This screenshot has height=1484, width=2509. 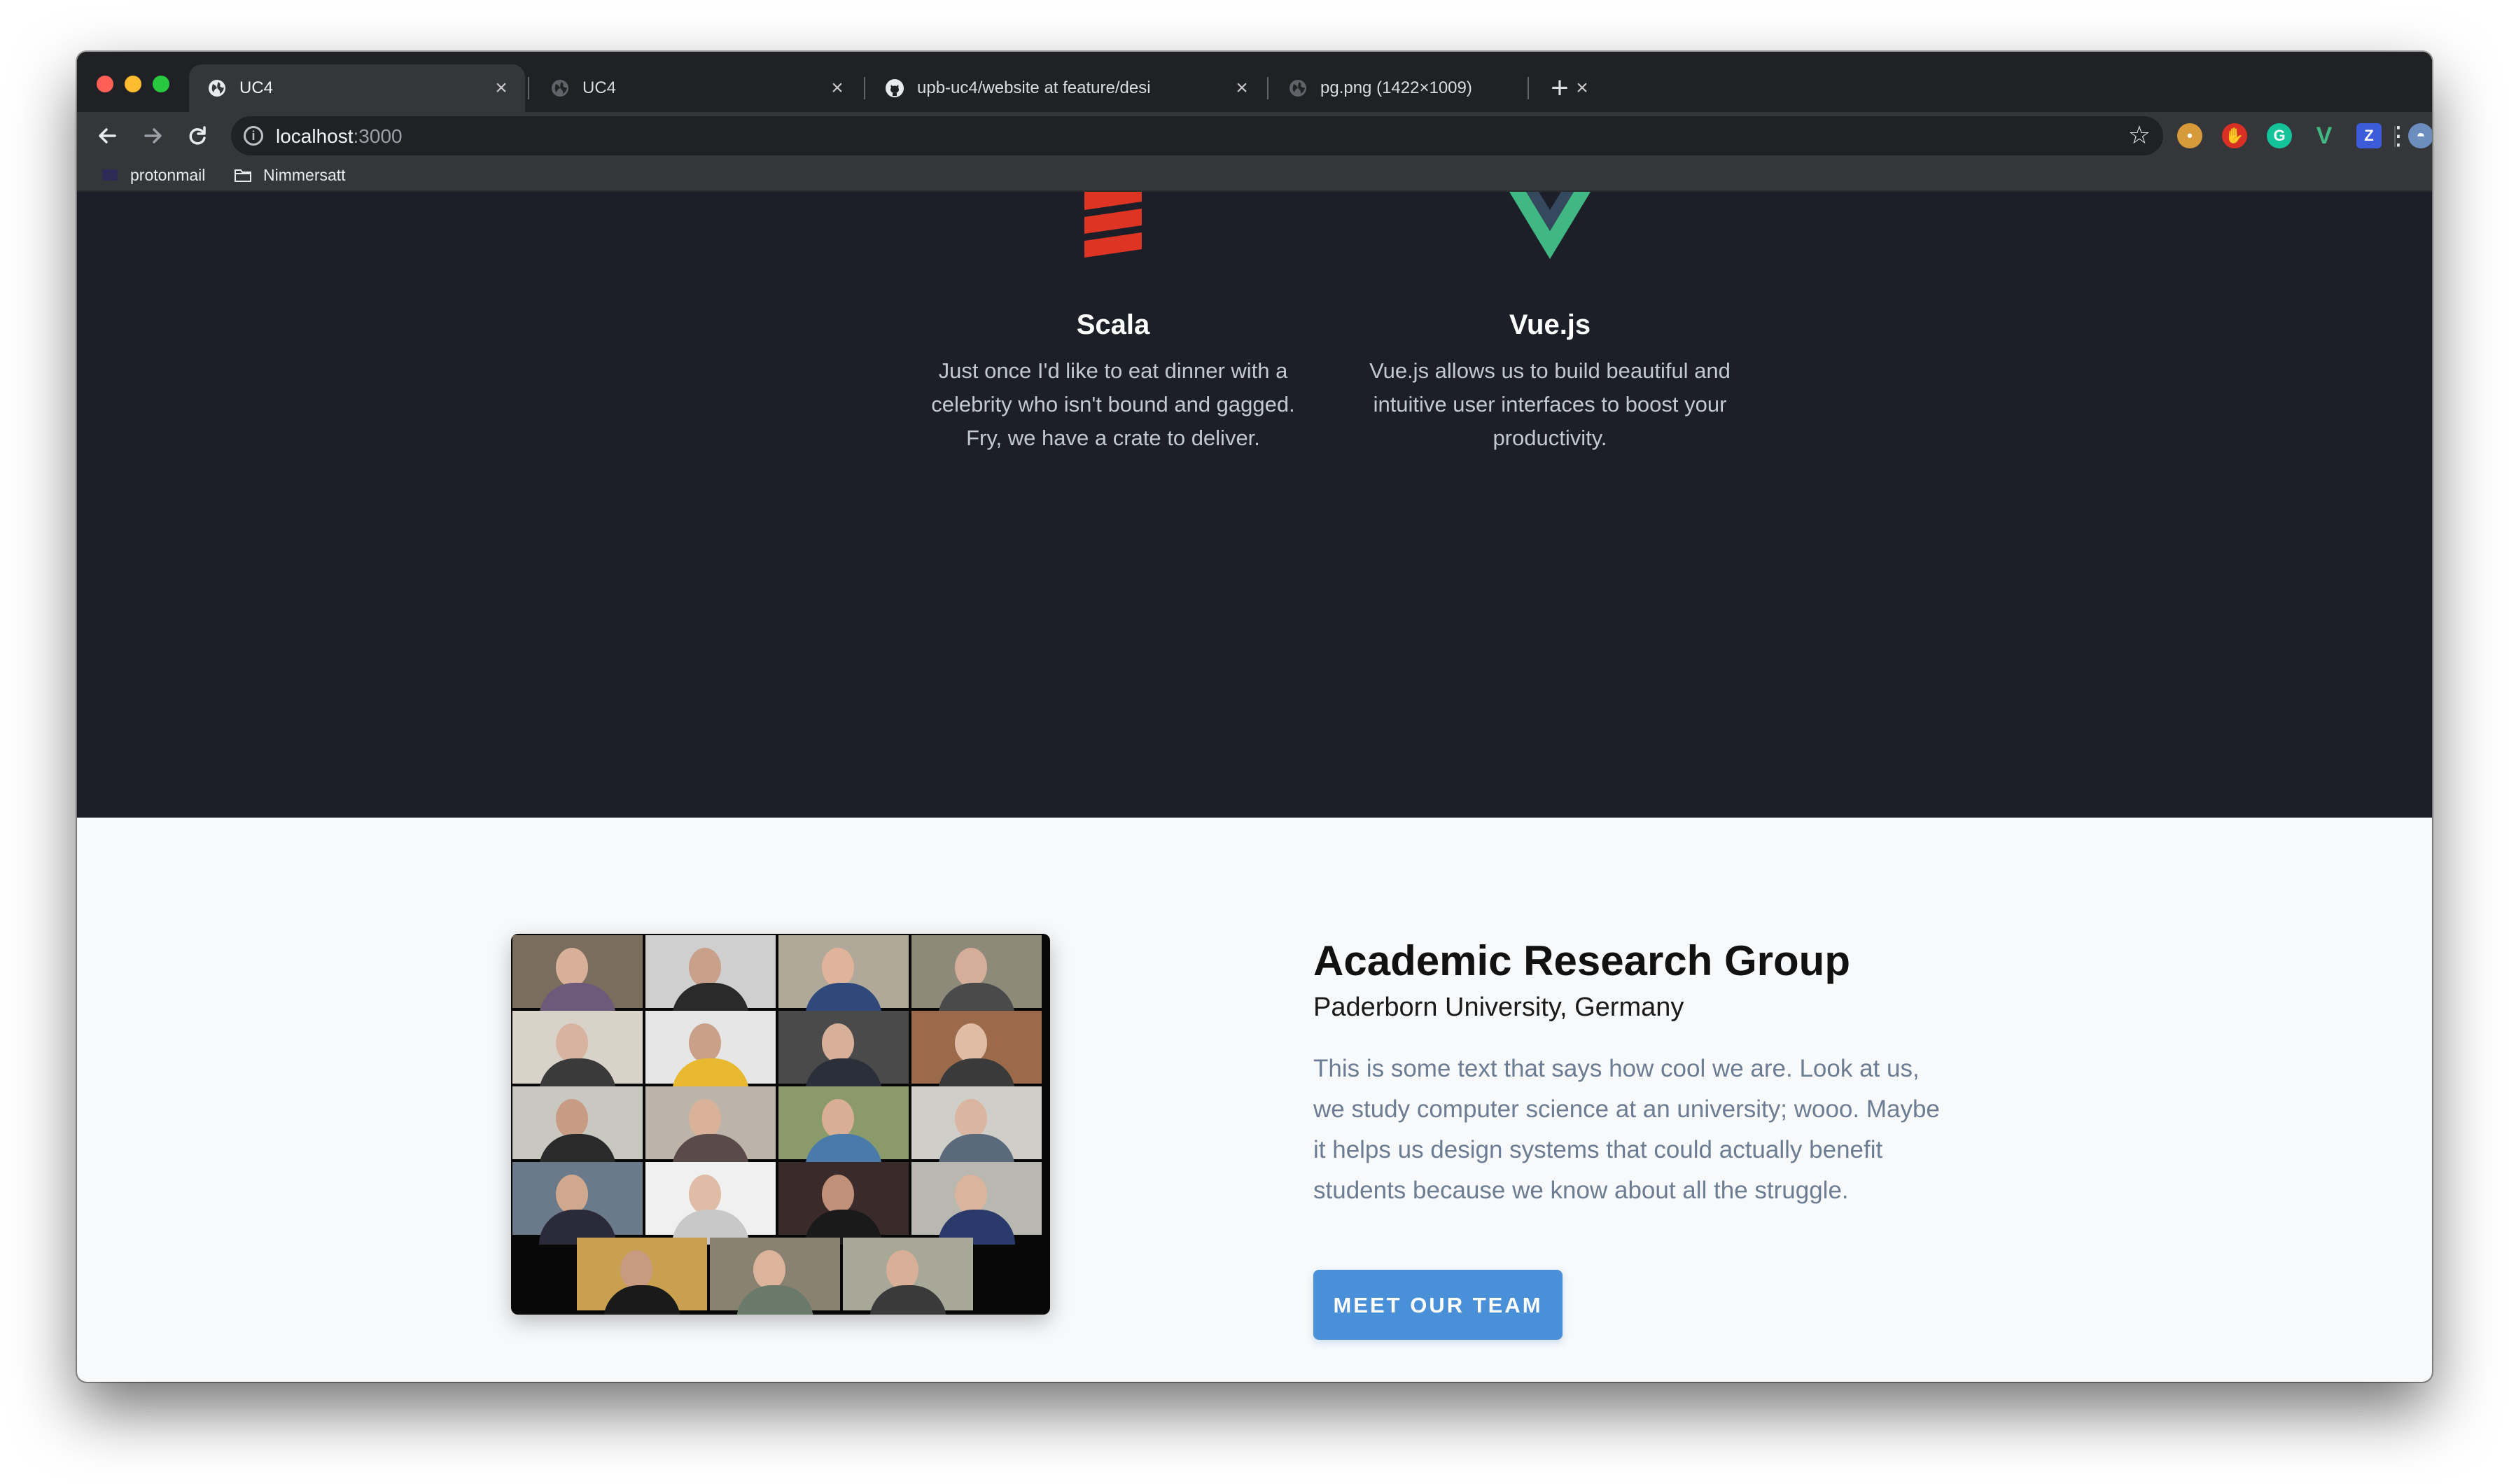 What do you see at coordinates (1560, 88) in the screenshot?
I see `new-tab-button: +` at bounding box center [1560, 88].